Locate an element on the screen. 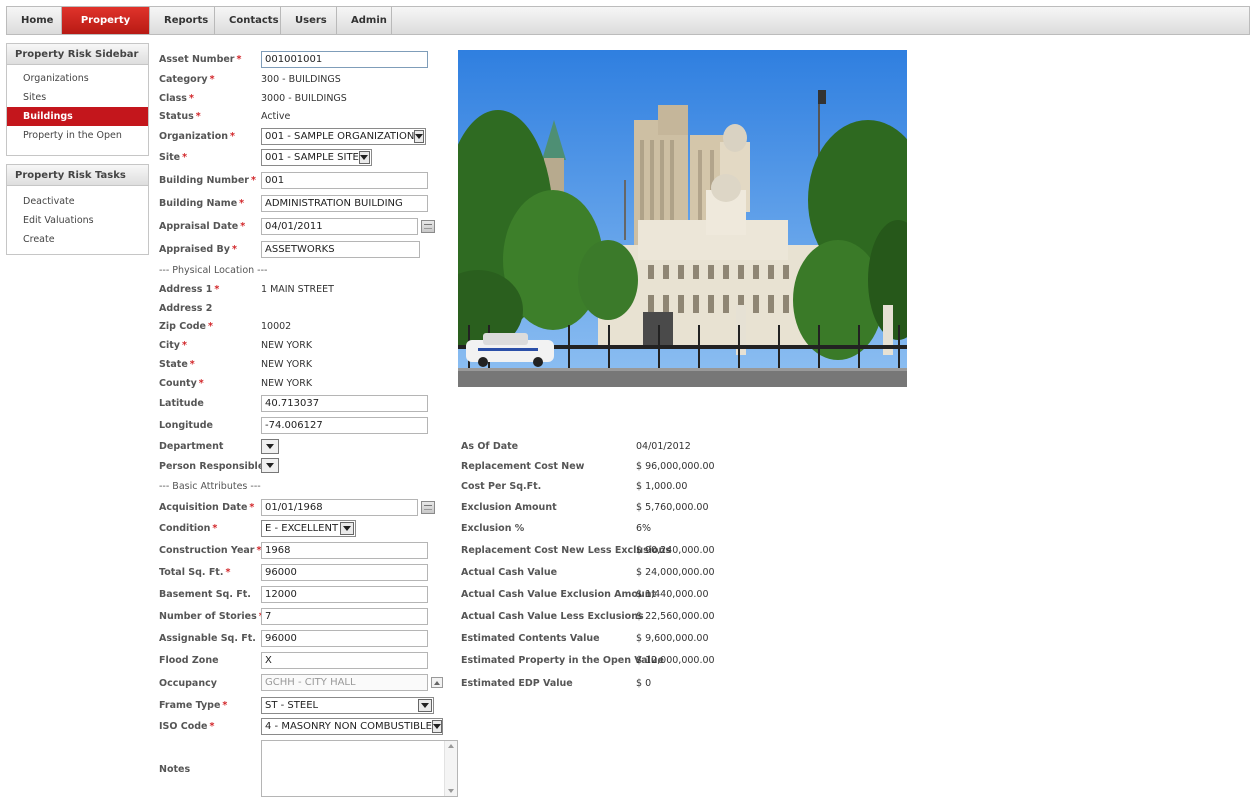 The width and height of the screenshot is (1251, 797). organization-select: 001 - SAMPLE ORGANIZATION is located at coordinates (343, 136).